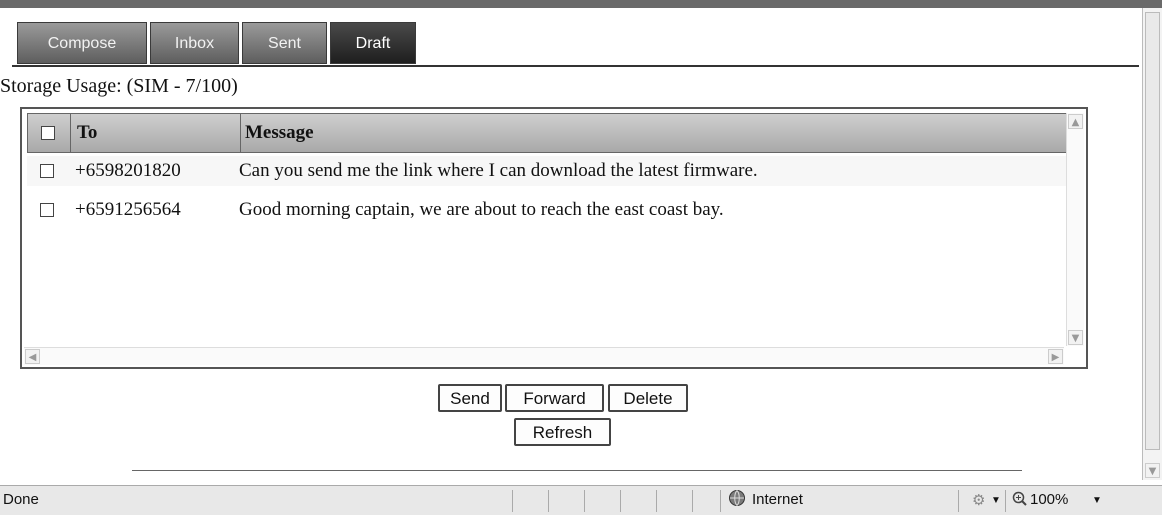 The height and width of the screenshot is (515, 1162). What do you see at coordinates (978, 500) in the screenshot?
I see `security-icon: ⚙` at bounding box center [978, 500].